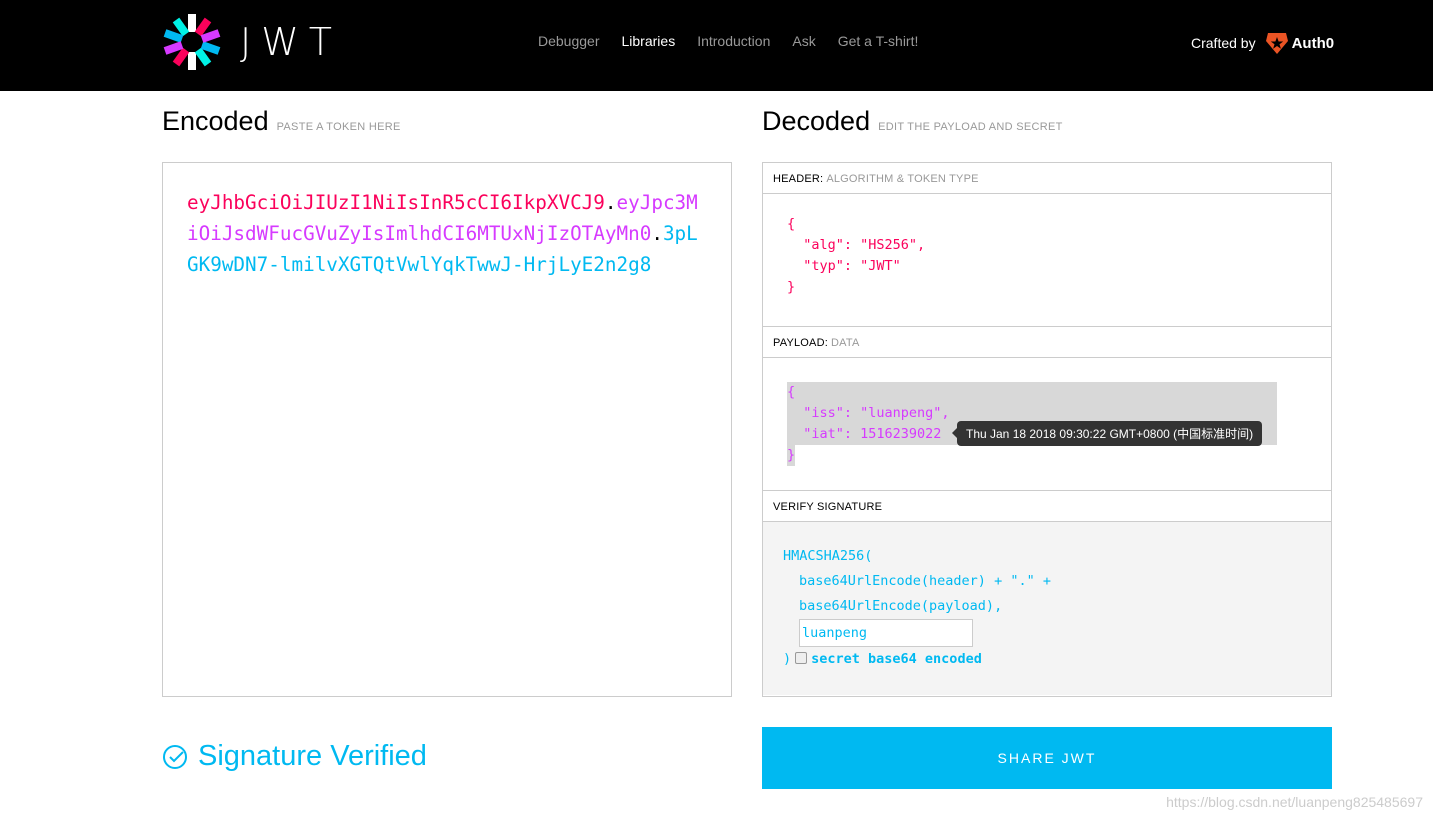 The height and width of the screenshot is (820, 1433). I want to click on secret-base64-label: secret base64 encoded, so click(896, 659).